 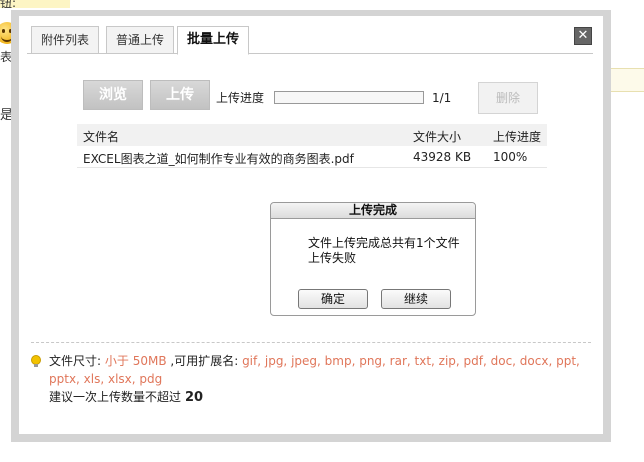 What do you see at coordinates (135, 361) in the screenshot?
I see `size-value: 小于 50MB` at bounding box center [135, 361].